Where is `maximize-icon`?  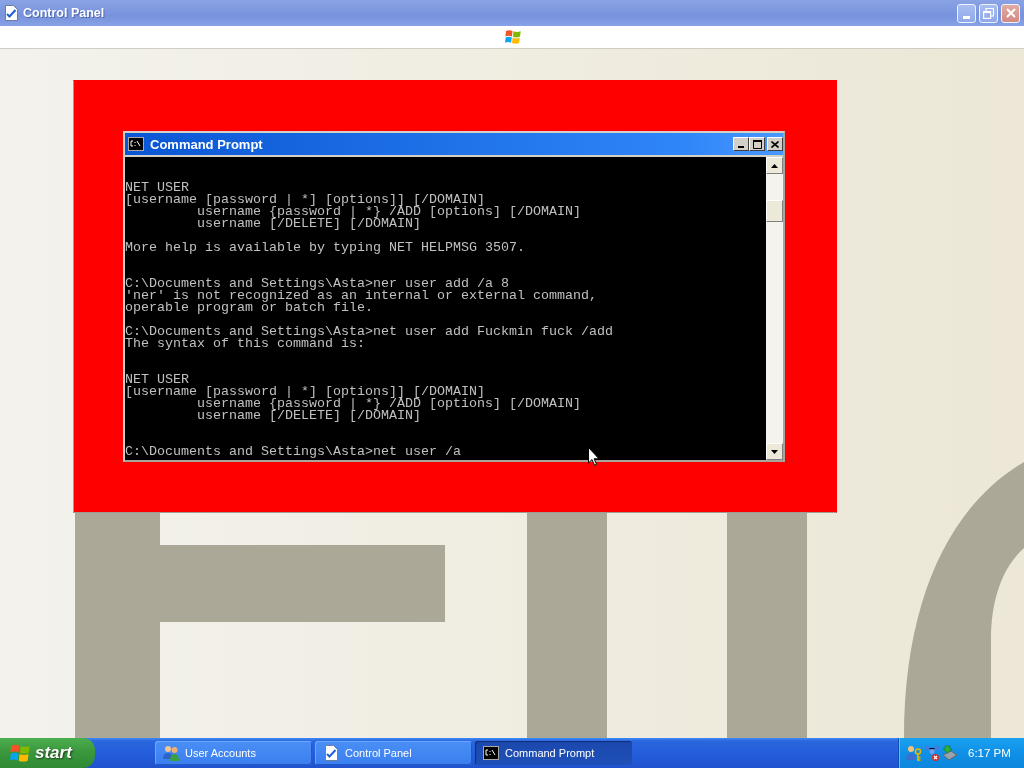
maximize-icon is located at coordinates (757, 144).